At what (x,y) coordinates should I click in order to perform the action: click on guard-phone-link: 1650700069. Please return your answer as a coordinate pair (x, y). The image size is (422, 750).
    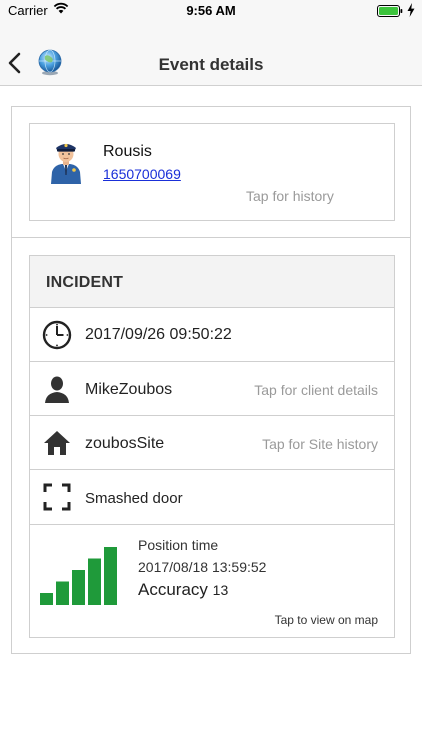
    Looking at the image, I should click on (142, 174).